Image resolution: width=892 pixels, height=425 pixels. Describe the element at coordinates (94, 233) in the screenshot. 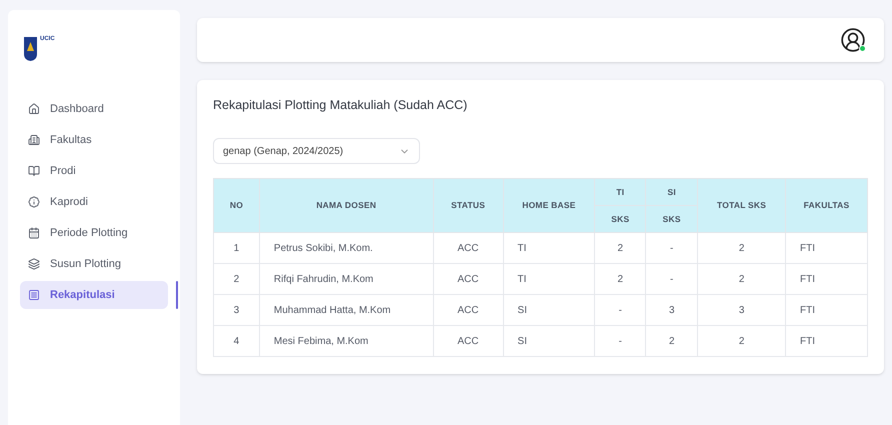

I see `sidebar-item: Periode Plotting` at that location.